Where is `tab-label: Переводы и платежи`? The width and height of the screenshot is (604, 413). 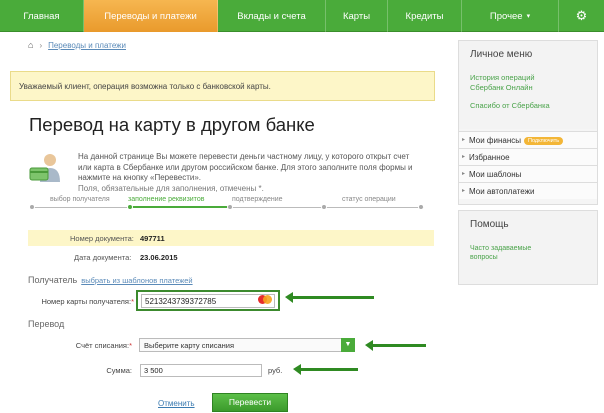 tab-label: Переводы и платежи is located at coordinates (150, 16).